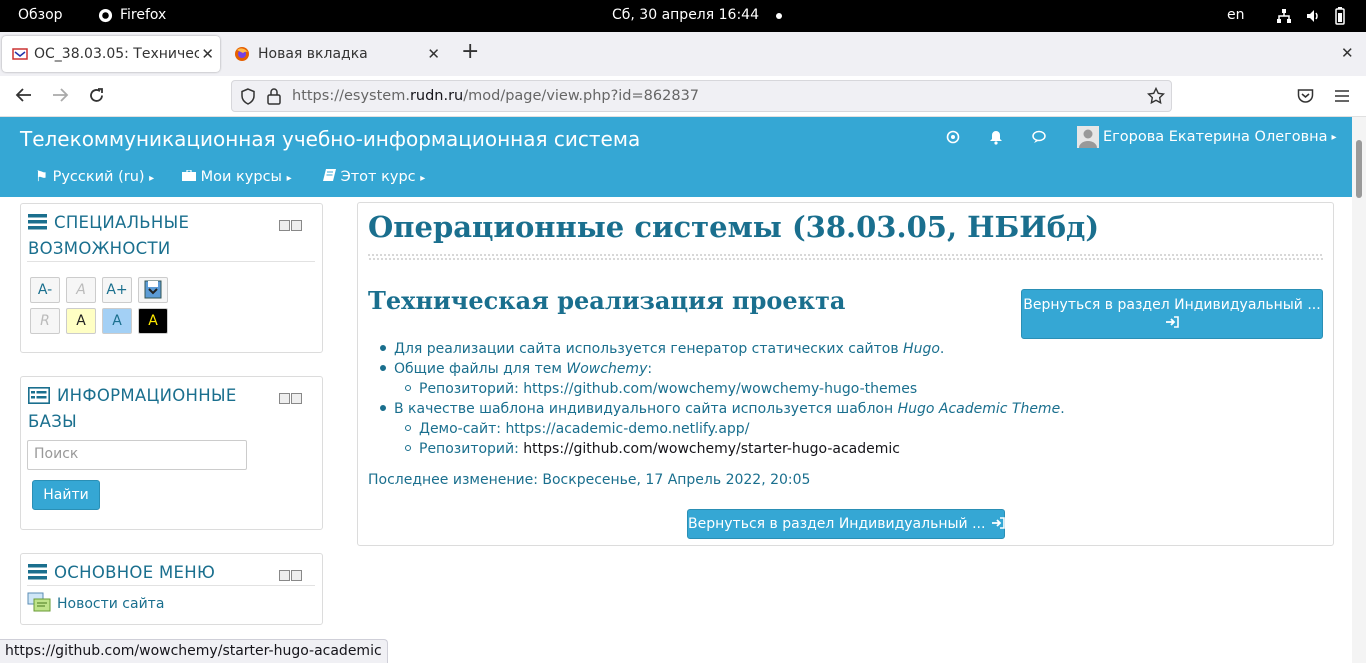 The image size is (1366, 663). Describe the element at coordinates (1156, 96) in the screenshot. I see `bookmark-star-icon` at that location.